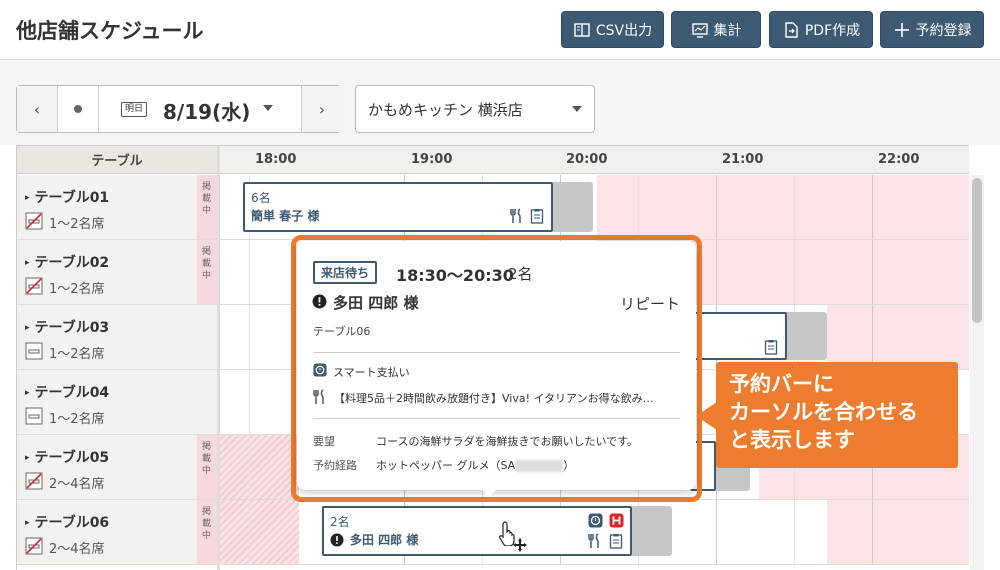 The width and height of the screenshot is (1000, 570). Describe the element at coordinates (901, 29) in the screenshot. I see `plus-icon` at that location.